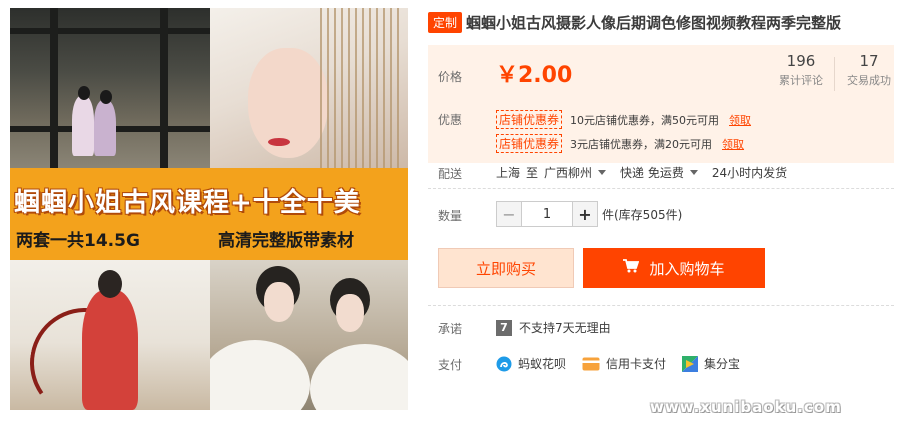 The image size is (901, 421). I want to click on payment-methods: 蚂蚁花呗 信用卡支付 集分宝, so click(626, 363).